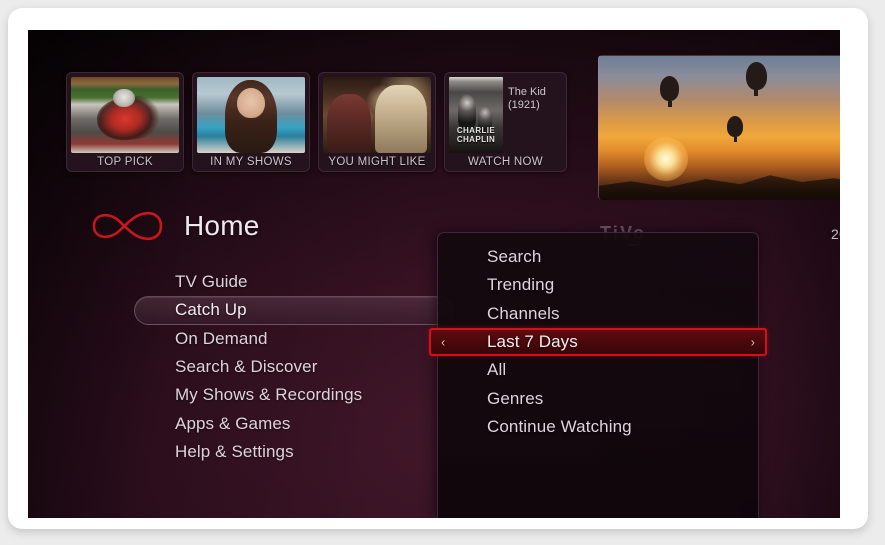  Describe the element at coordinates (719, 127) in the screenshot. I see `video-preview-hot-air-balloons` at that location.